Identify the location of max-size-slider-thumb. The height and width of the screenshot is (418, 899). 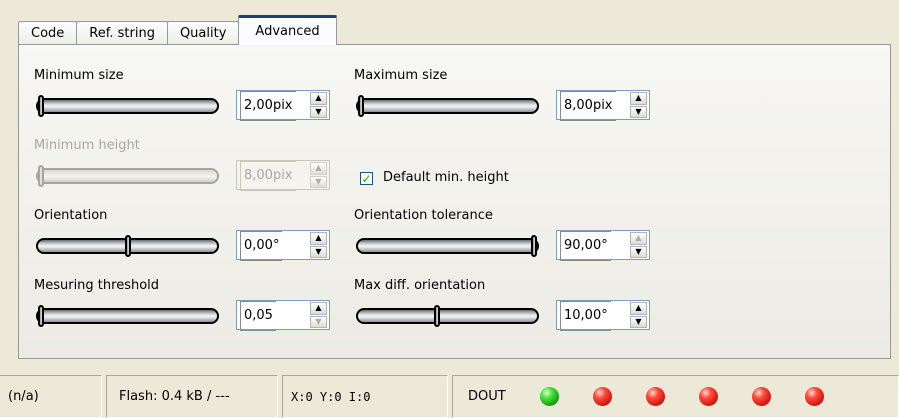
(361, 106).